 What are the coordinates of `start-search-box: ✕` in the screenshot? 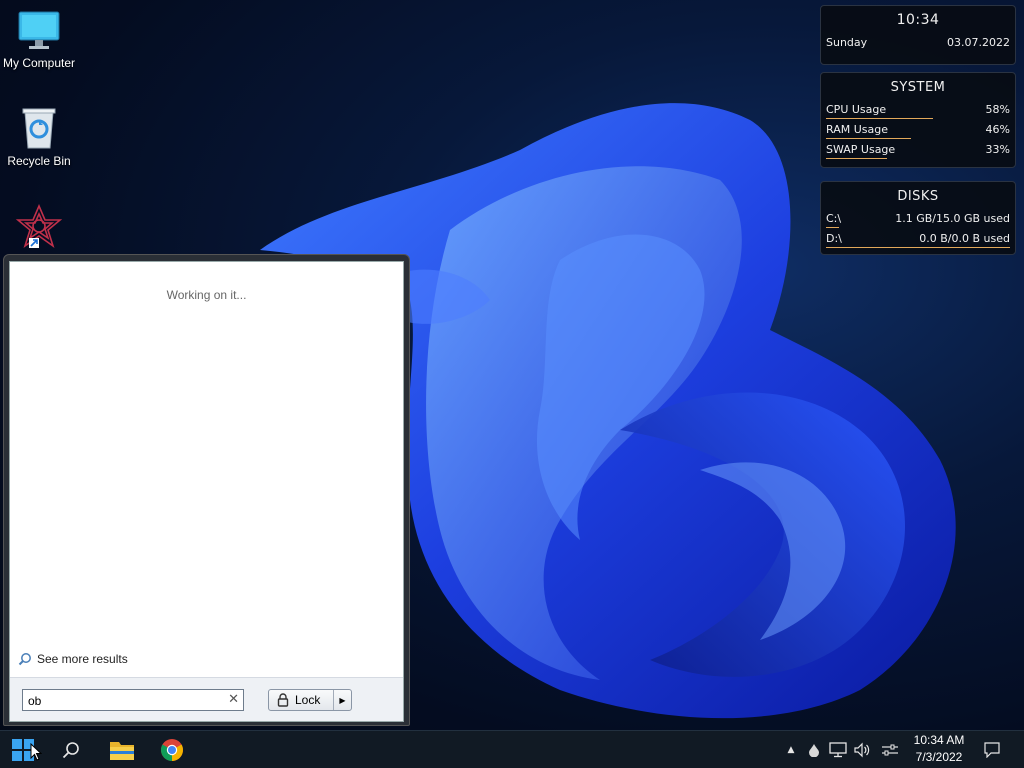 It's located at (133, 700).